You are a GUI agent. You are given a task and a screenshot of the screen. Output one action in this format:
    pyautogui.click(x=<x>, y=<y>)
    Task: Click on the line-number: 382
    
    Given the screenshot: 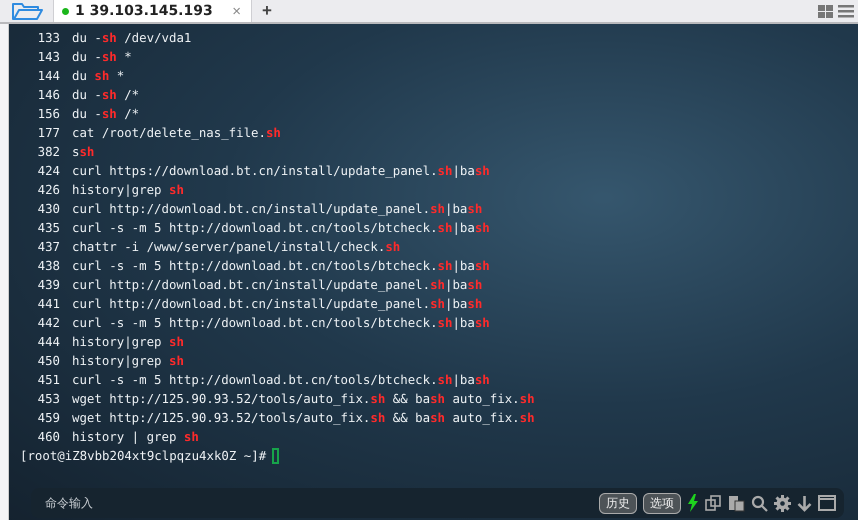 What is the action you would take?
    pyautogui.click(x=48, y=152)
    